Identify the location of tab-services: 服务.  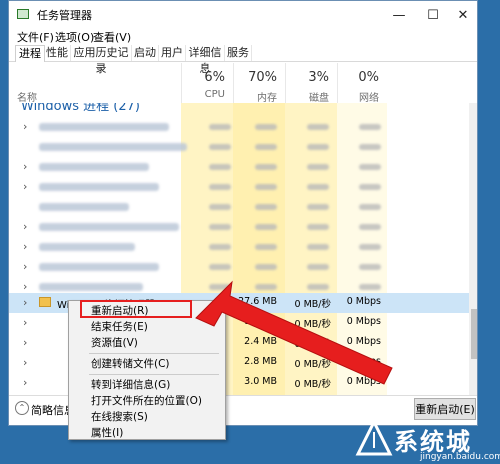
(238, 53).